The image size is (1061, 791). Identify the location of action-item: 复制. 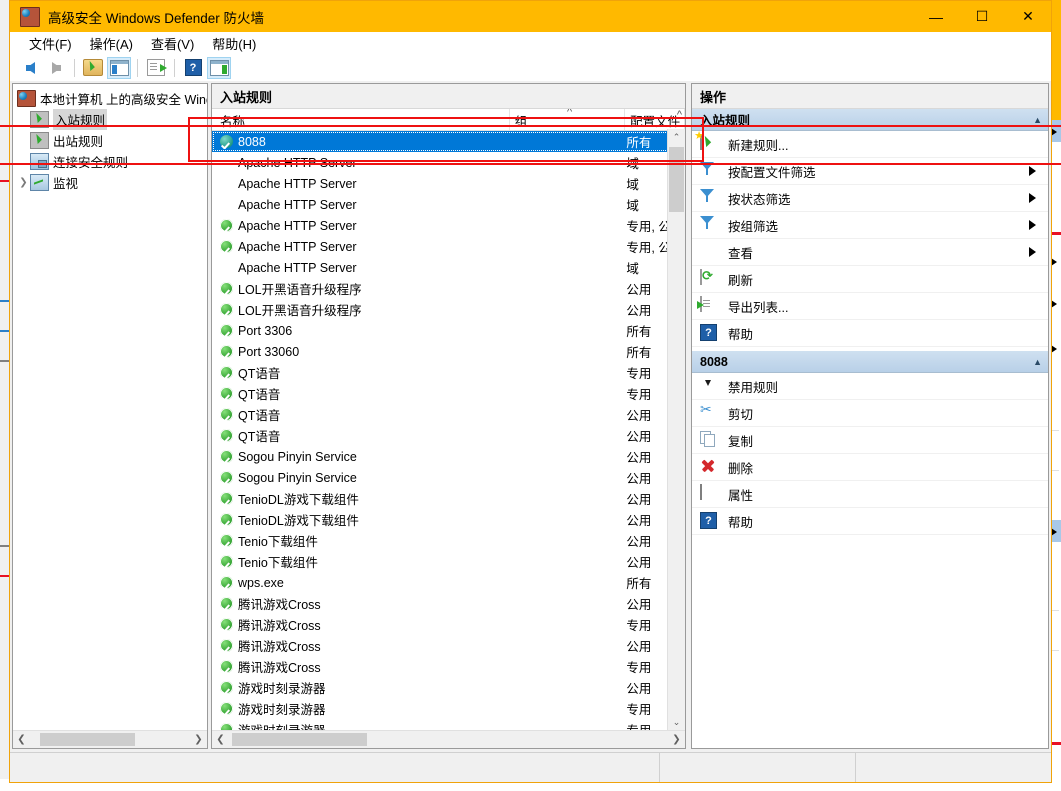
(870, 440).